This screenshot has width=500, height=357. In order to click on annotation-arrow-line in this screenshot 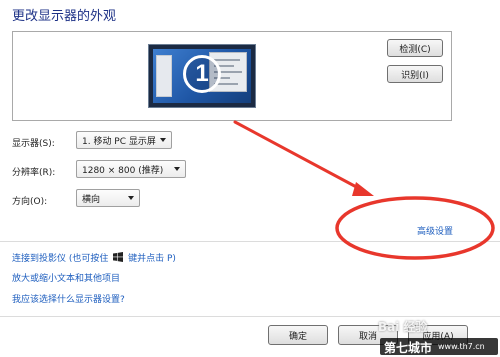, I will do `click(298, 156)`.